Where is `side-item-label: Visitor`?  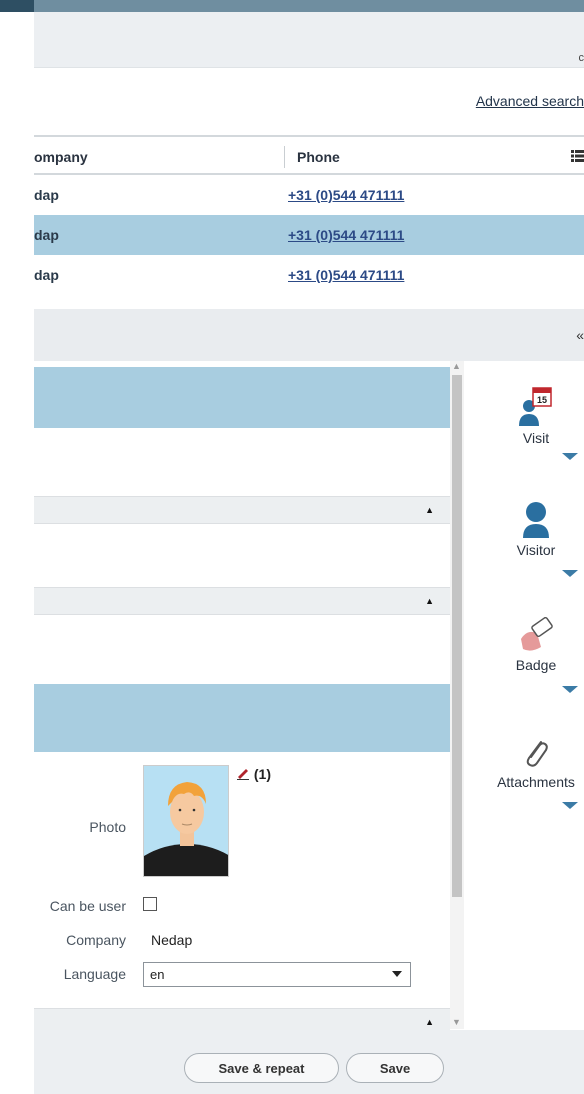
side-item-label: Visitor is located at coordinates (536, 550).